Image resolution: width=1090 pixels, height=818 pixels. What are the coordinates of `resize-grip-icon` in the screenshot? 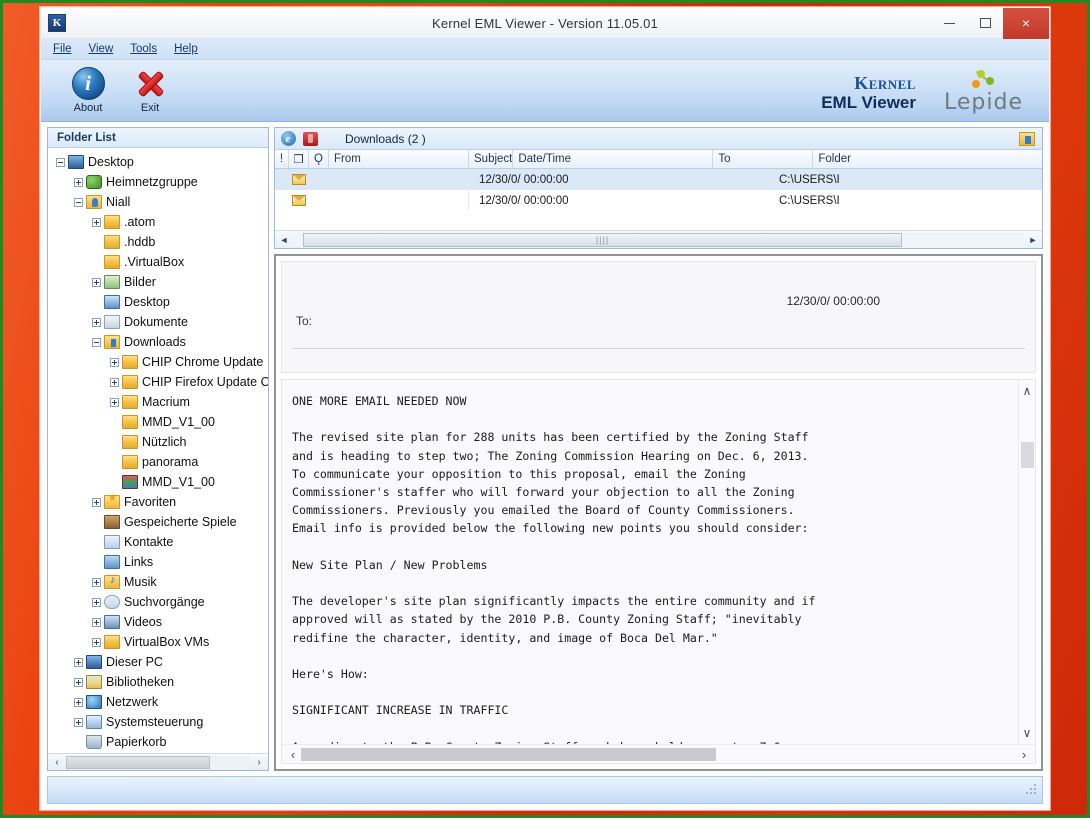 It's located at (1032, 790).